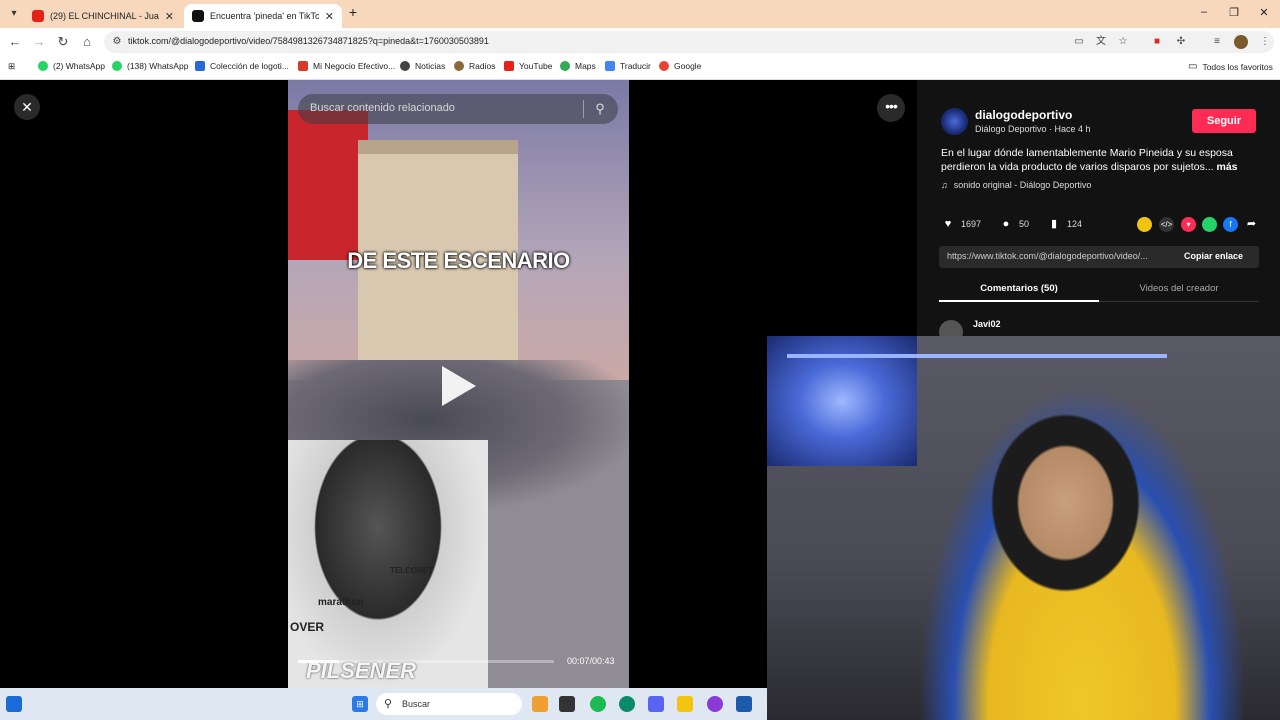 The width and height of the screenshot is (1280, 720). Describe the element at coordinates (1234, 12) in the screenshot. I see `restore-button: ❐` at that location.